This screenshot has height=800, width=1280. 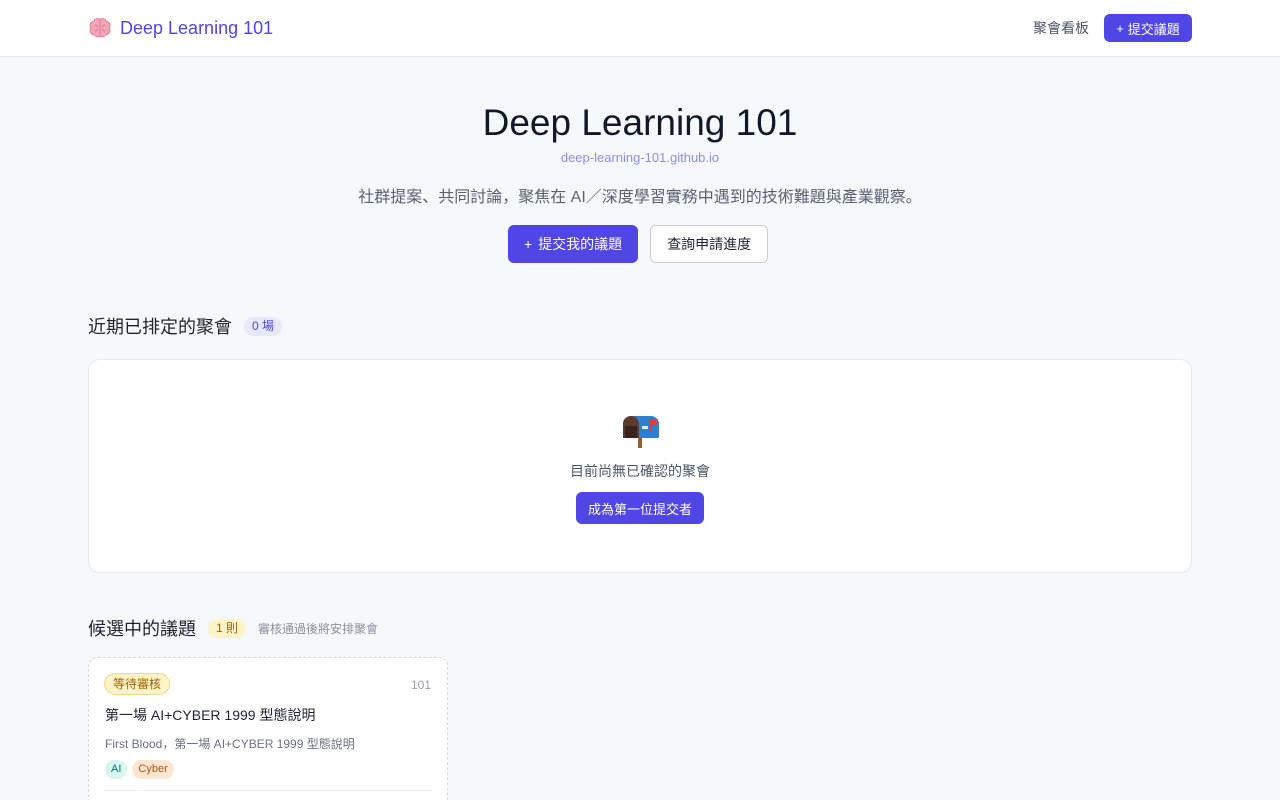 What do you see at coordinates (153, 769) in the screenshot?
I see `tag-cyber: Cyber` at bounding box center [153, 769].